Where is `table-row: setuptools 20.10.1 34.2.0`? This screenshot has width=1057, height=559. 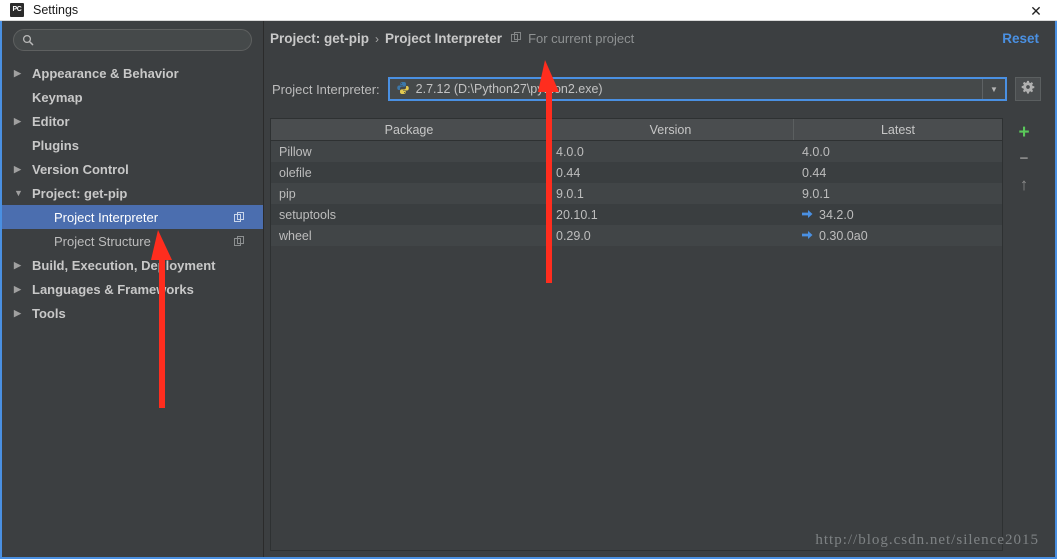 table-row: setuptools 20.10.1 34.2.0 is located at coordinates (636, 214).